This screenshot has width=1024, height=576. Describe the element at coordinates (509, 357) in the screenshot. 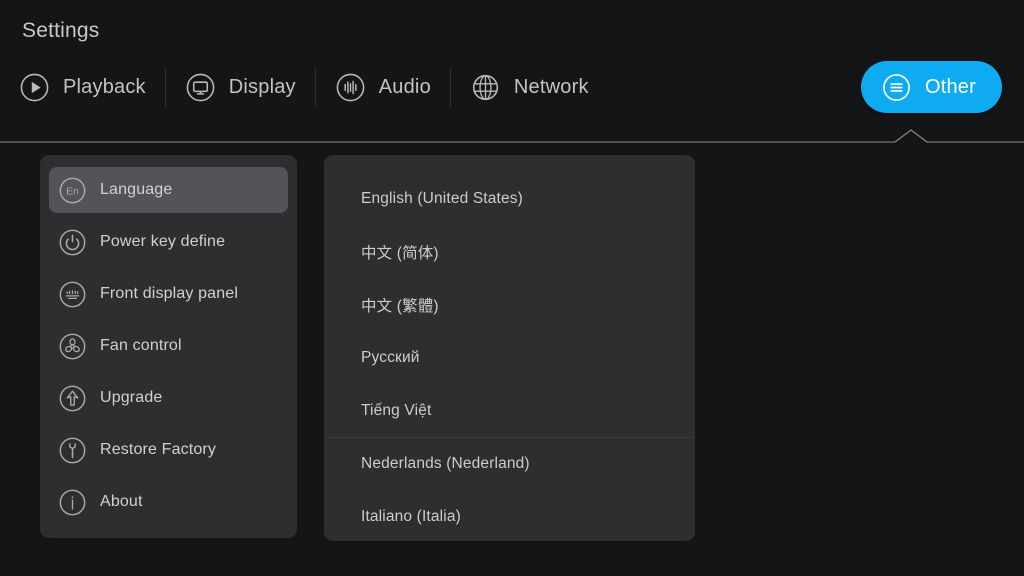

I see `list-item: Русский` at that location.